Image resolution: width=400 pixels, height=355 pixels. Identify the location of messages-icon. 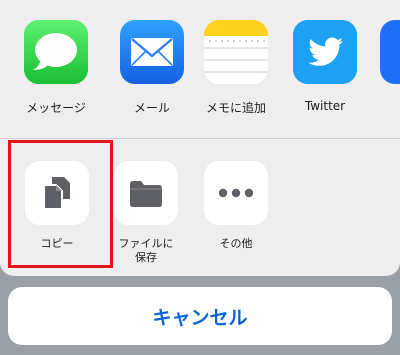
(56, 52).